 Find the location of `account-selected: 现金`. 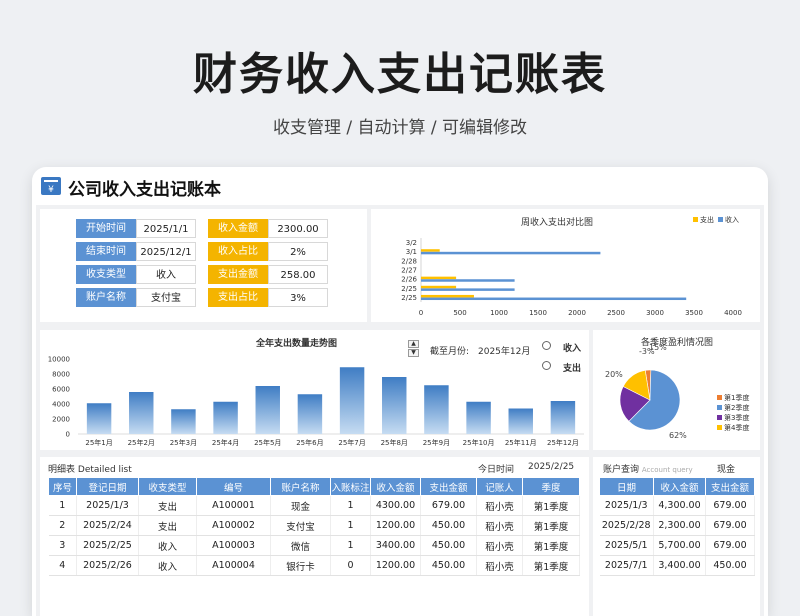

account-selected: 现金 is located at coordinates (726, 468).